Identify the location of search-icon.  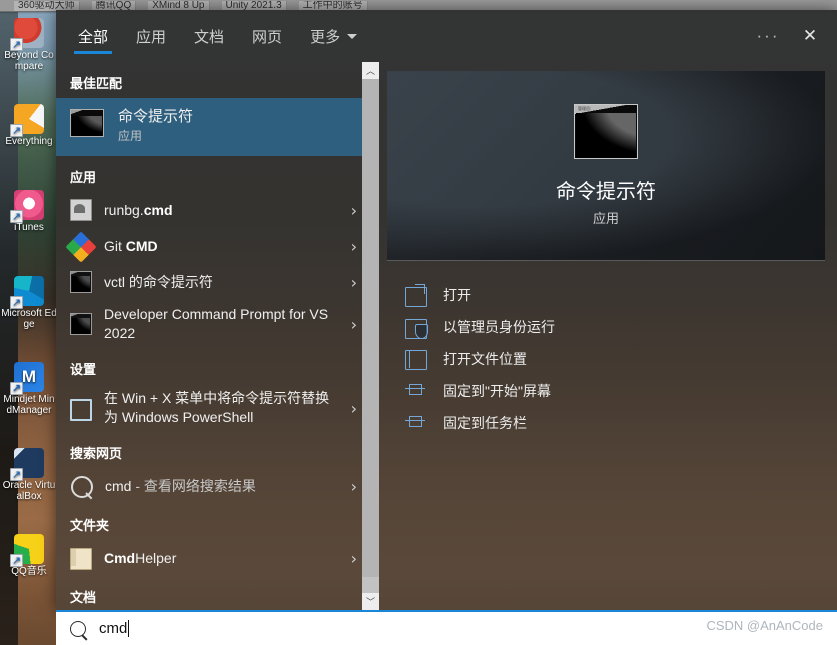
(82, 486).